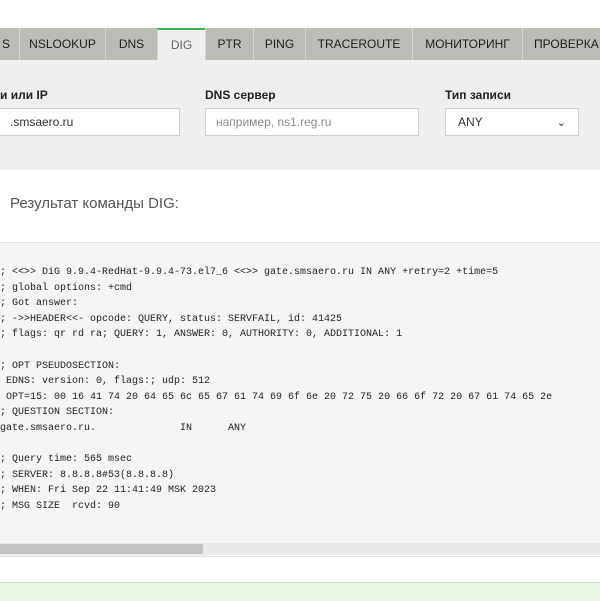 The width and height of the screenshot is (600, 601). Describe the element at coordinates (467, 44) in the screenshot. I see `tab-monitoring: МОНИТОРИНГ` at that location.